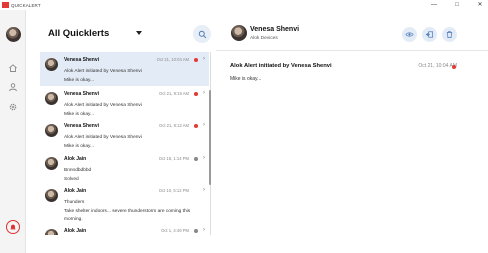 The height and width of the screenshot is (253, 488). Describe the element at coordinates (173, 190) in the screenshot. I see `list-item-time: Oct 10, 5:12 PM` at that location.